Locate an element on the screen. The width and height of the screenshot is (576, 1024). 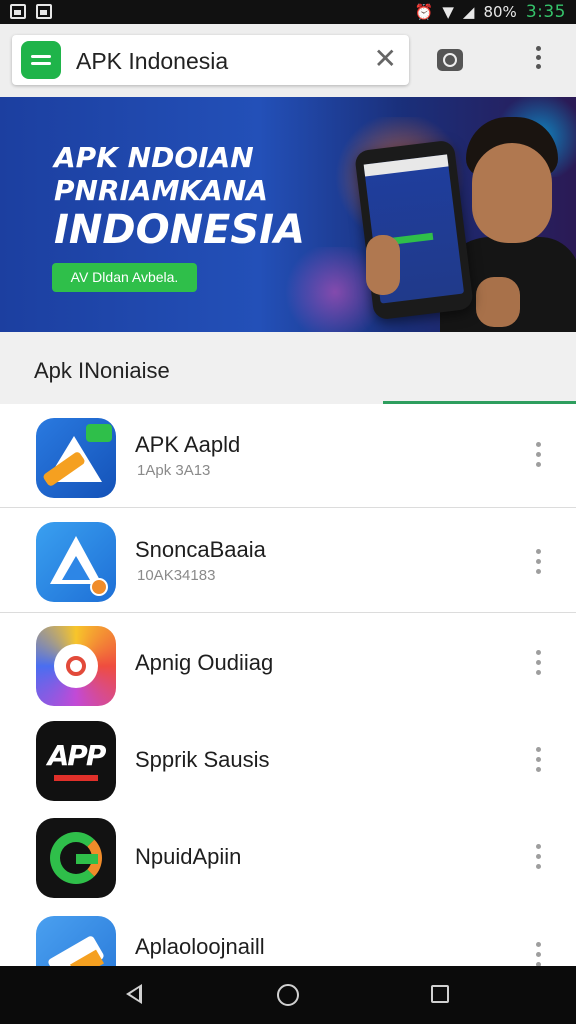
list-item: NpuidApiin is located at coordinates (288, 862).